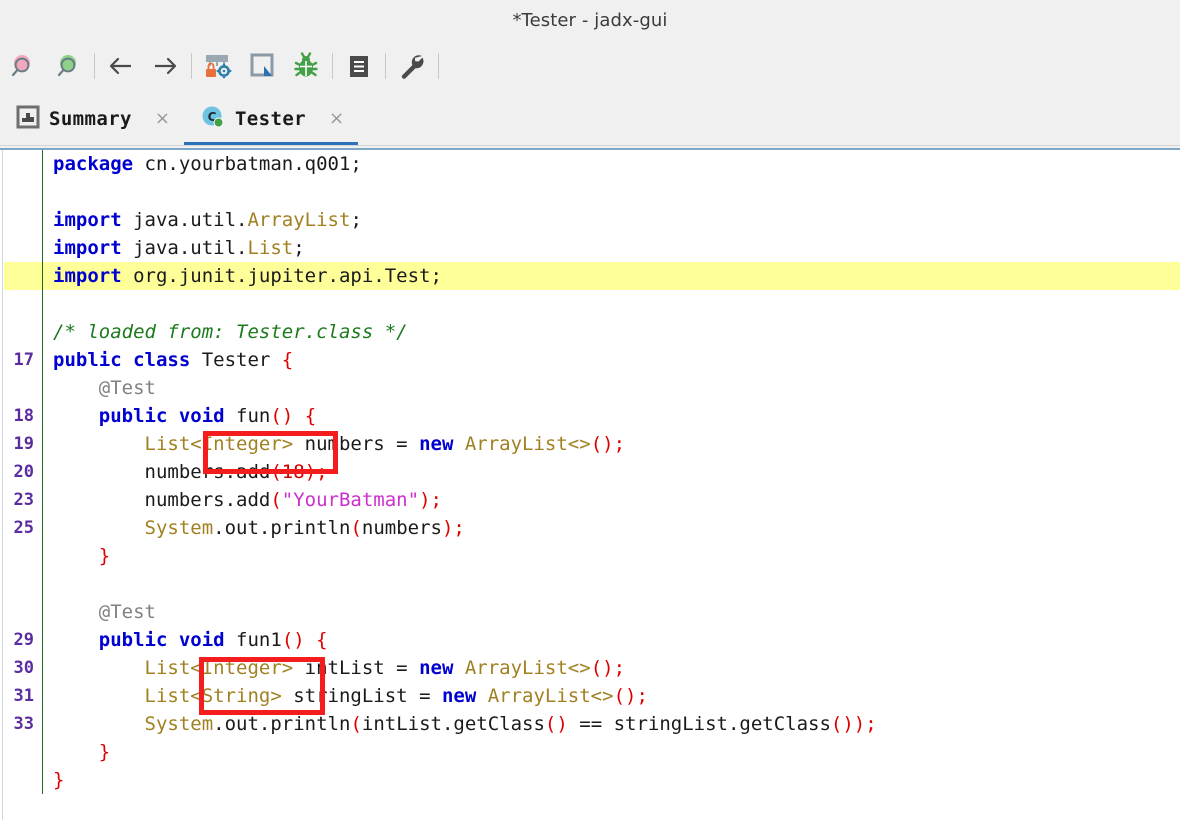 This screenshot has width=1180, height=820. Describe the element at coordinates (276, 472) in the screenshot. I see `code-token: (` at that location.